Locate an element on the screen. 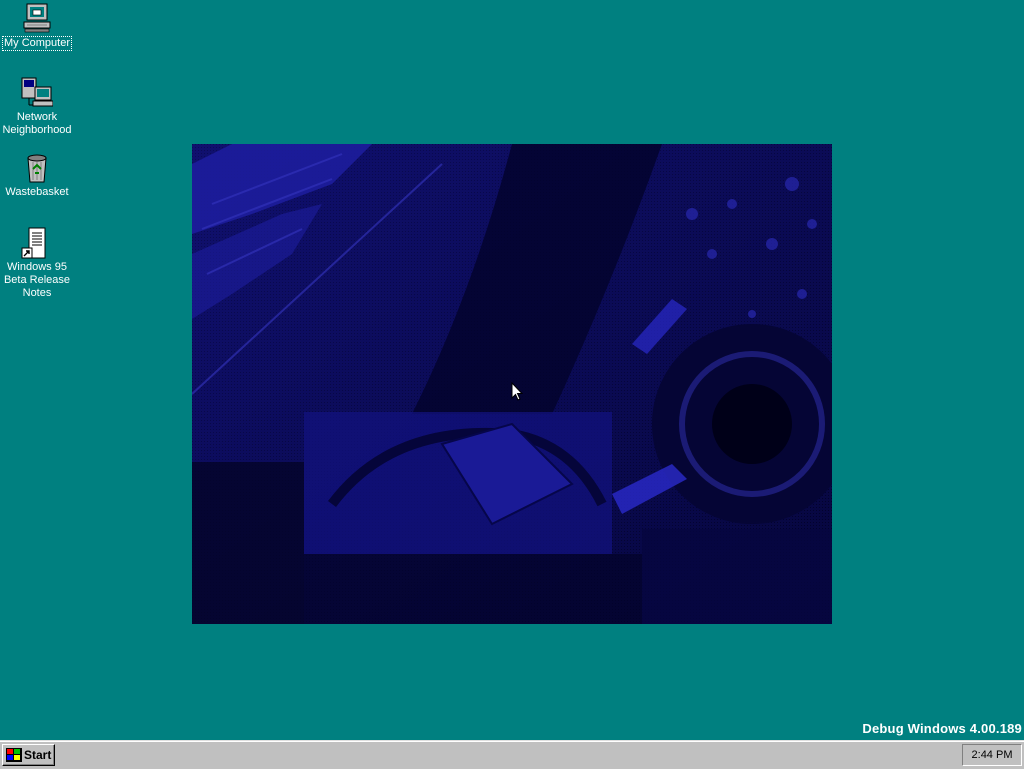  desktop-icon-my-computer: My Computer is located at coordinates (37, 26).